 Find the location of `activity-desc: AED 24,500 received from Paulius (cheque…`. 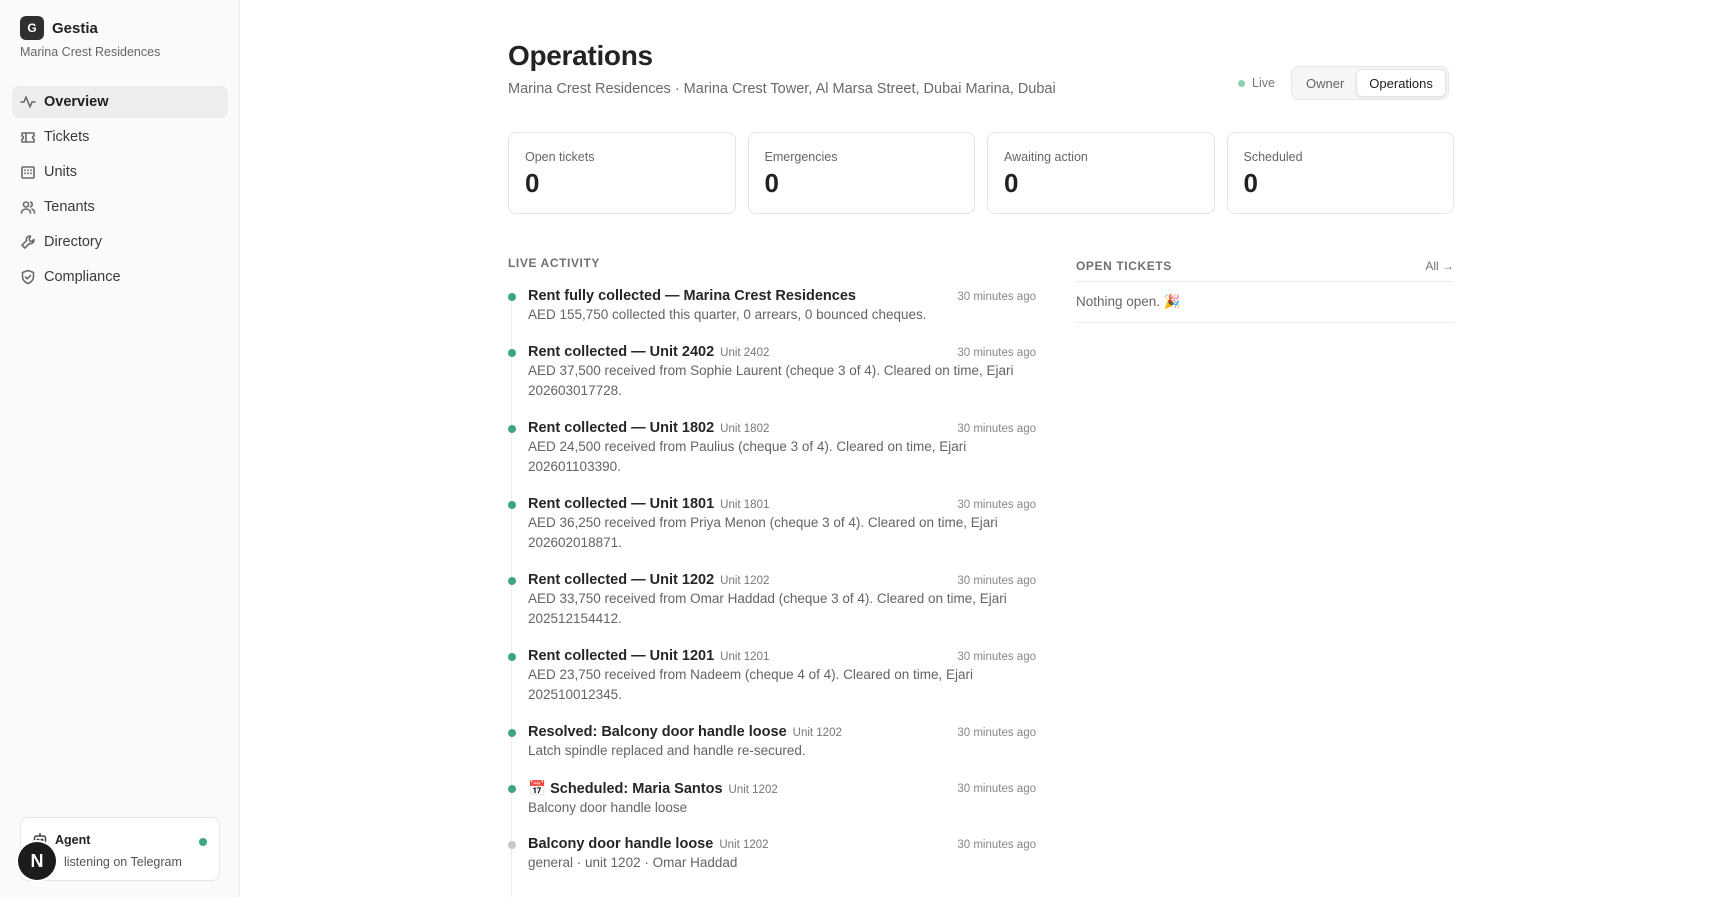

activity-desc: AED 24,500 received from Paulius (cheque… is located at coordinates (747, 456).